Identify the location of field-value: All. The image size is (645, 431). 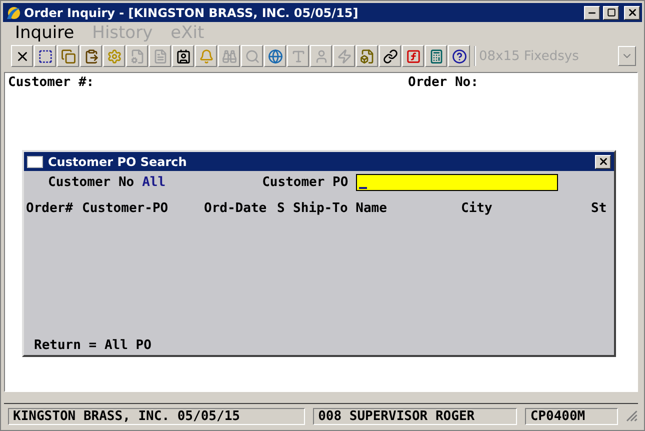
(154, 182).